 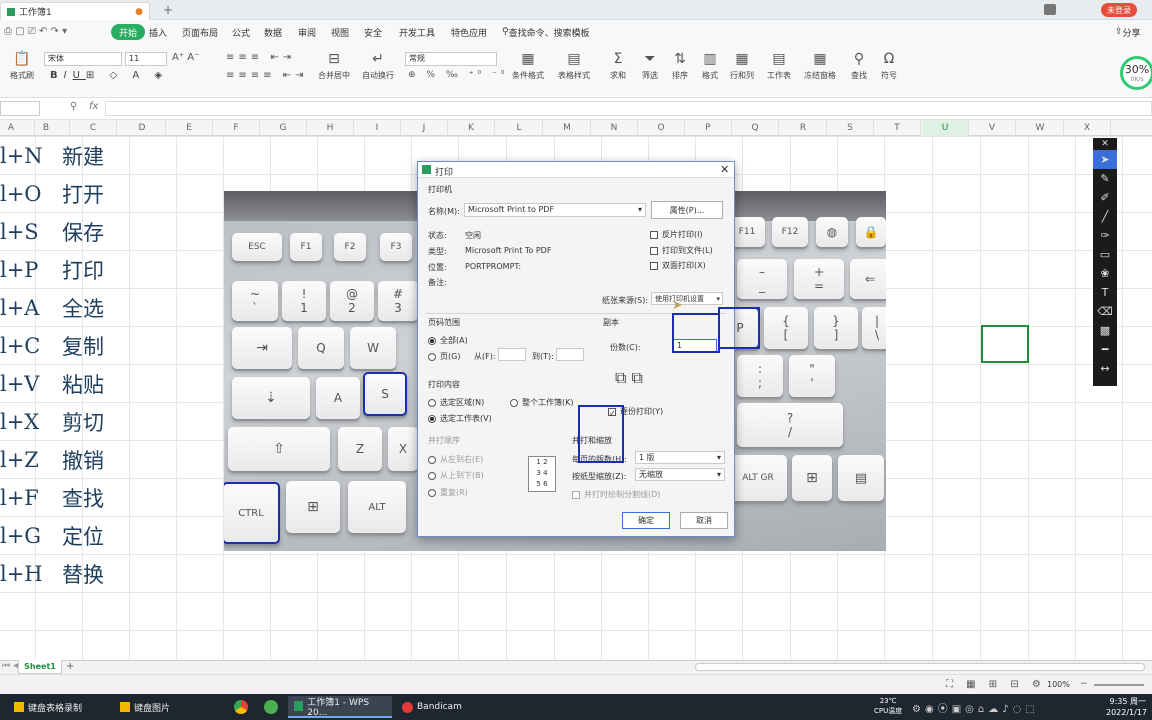 I want to click on dialog-close-button: ✕, so click(x=724, y=169).